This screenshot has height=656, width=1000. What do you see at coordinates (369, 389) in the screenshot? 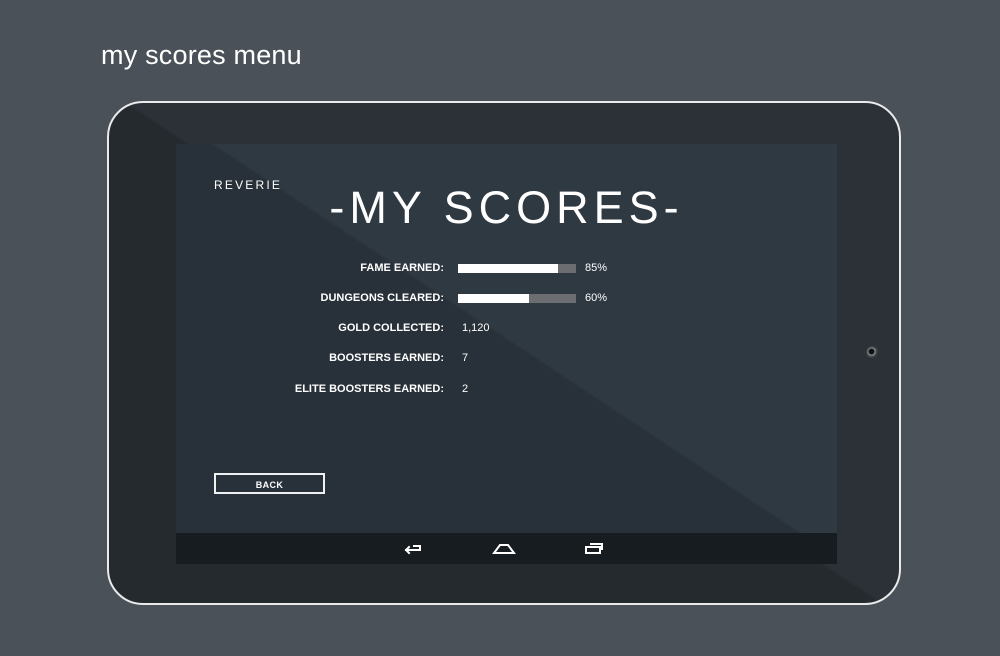
I see `stat-label-elite-boosters: ELITE BOOSTERS EARNED:` at bounding box center [369, 389].